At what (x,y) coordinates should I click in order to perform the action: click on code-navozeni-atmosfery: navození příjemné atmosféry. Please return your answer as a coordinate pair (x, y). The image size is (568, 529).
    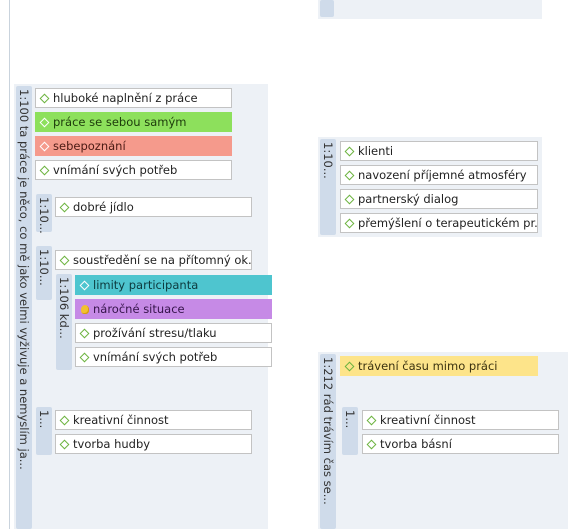
    Looking at the image, I should click on (439, 175).